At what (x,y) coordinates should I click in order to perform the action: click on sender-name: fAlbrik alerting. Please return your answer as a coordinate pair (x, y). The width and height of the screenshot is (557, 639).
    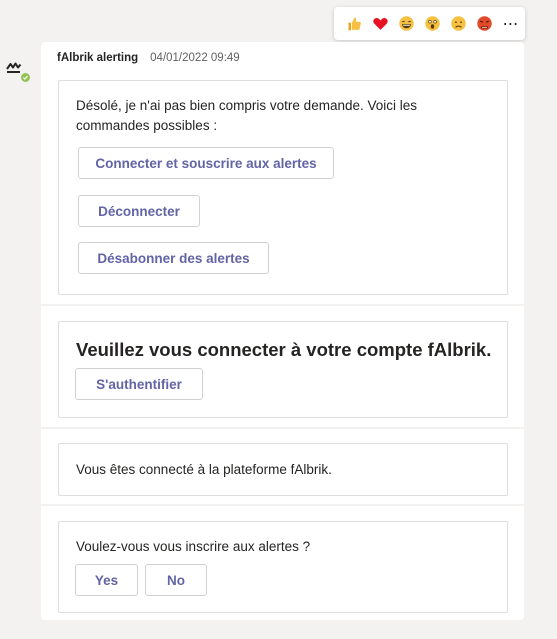
    Looking at the image, I should click on (97, 58).